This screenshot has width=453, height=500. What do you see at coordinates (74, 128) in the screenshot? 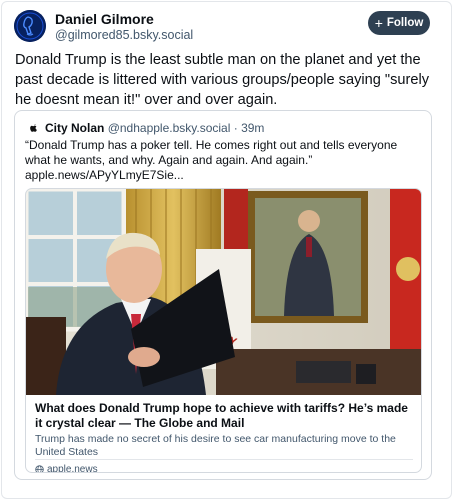
I see `quoted-author-name: City Nolan` at bounding box center [74, 128].